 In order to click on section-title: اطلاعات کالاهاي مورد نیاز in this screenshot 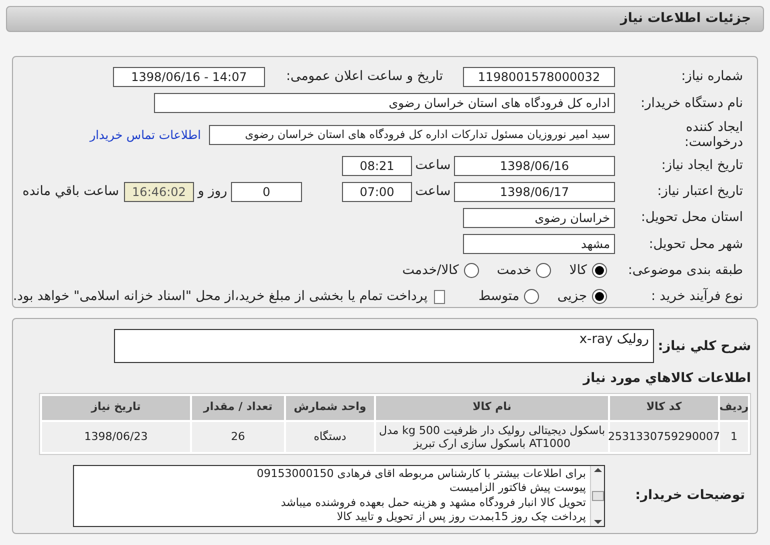, I will do `click(666, 379)`.